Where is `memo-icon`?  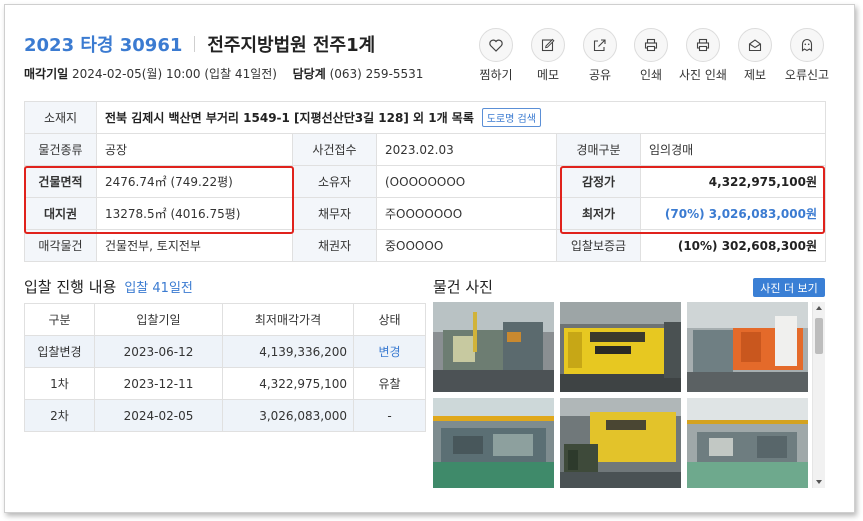
memo-icon is located at coordinates (548, 45).